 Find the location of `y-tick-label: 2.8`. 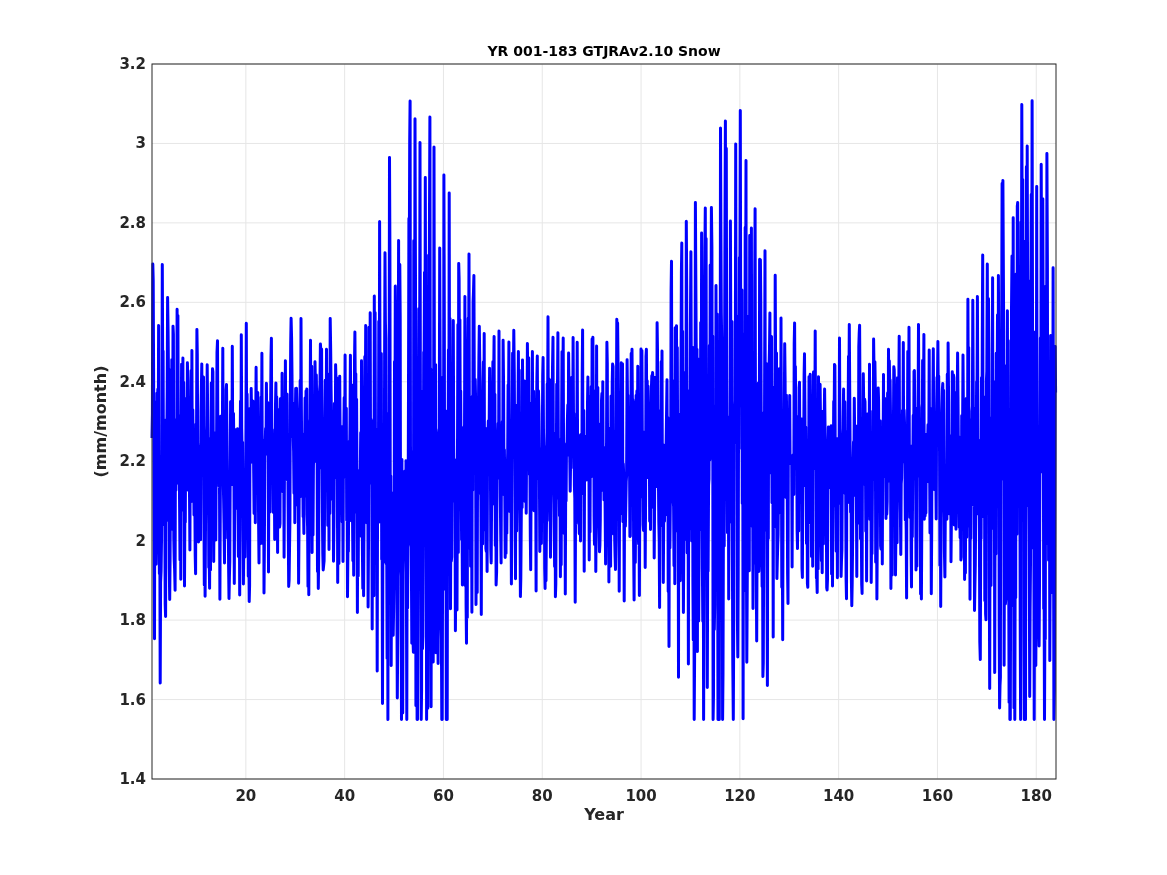

y-tick-label: 2.8 is located at coordinates (132, 222).